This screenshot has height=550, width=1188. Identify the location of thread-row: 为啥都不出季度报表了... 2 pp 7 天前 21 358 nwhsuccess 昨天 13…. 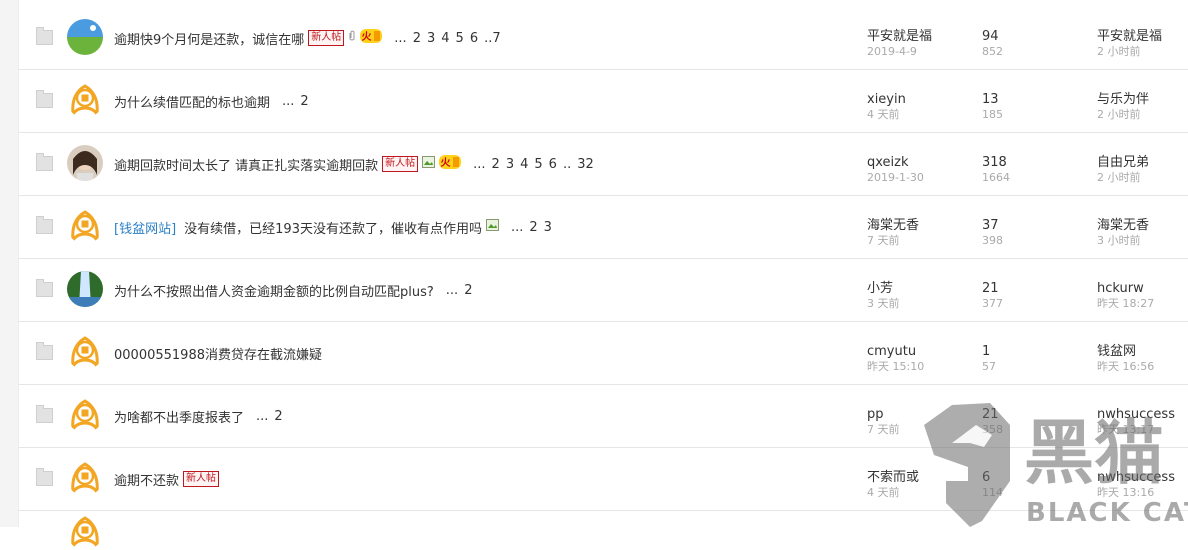
(603, 416).